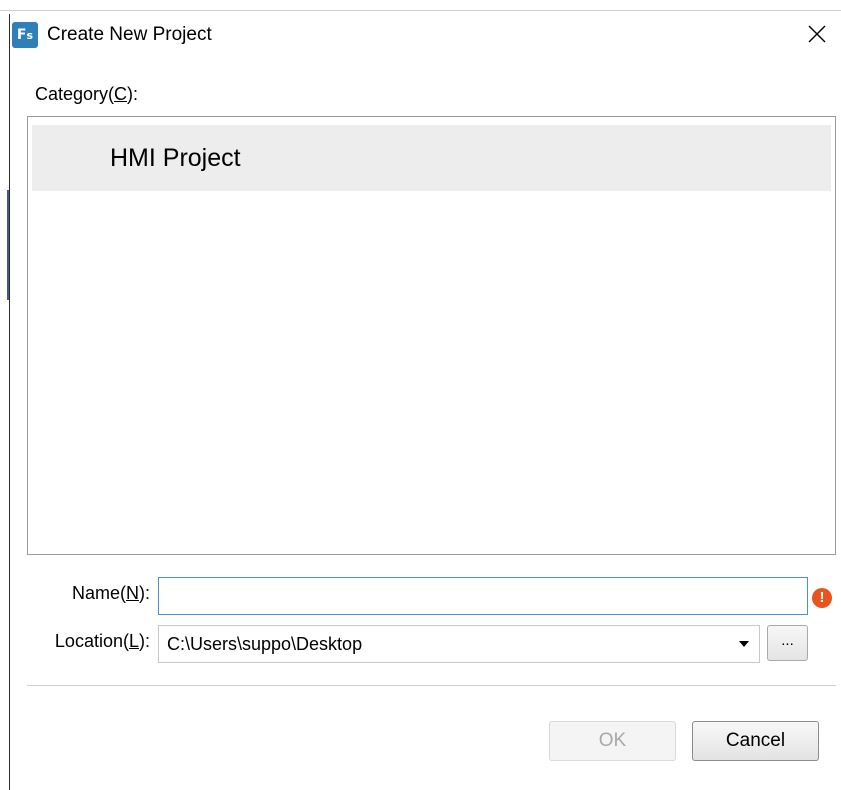 This screenshot has width=841, height=790. I want to click on title-bar: Fs Create New Project, so click(425, 34).